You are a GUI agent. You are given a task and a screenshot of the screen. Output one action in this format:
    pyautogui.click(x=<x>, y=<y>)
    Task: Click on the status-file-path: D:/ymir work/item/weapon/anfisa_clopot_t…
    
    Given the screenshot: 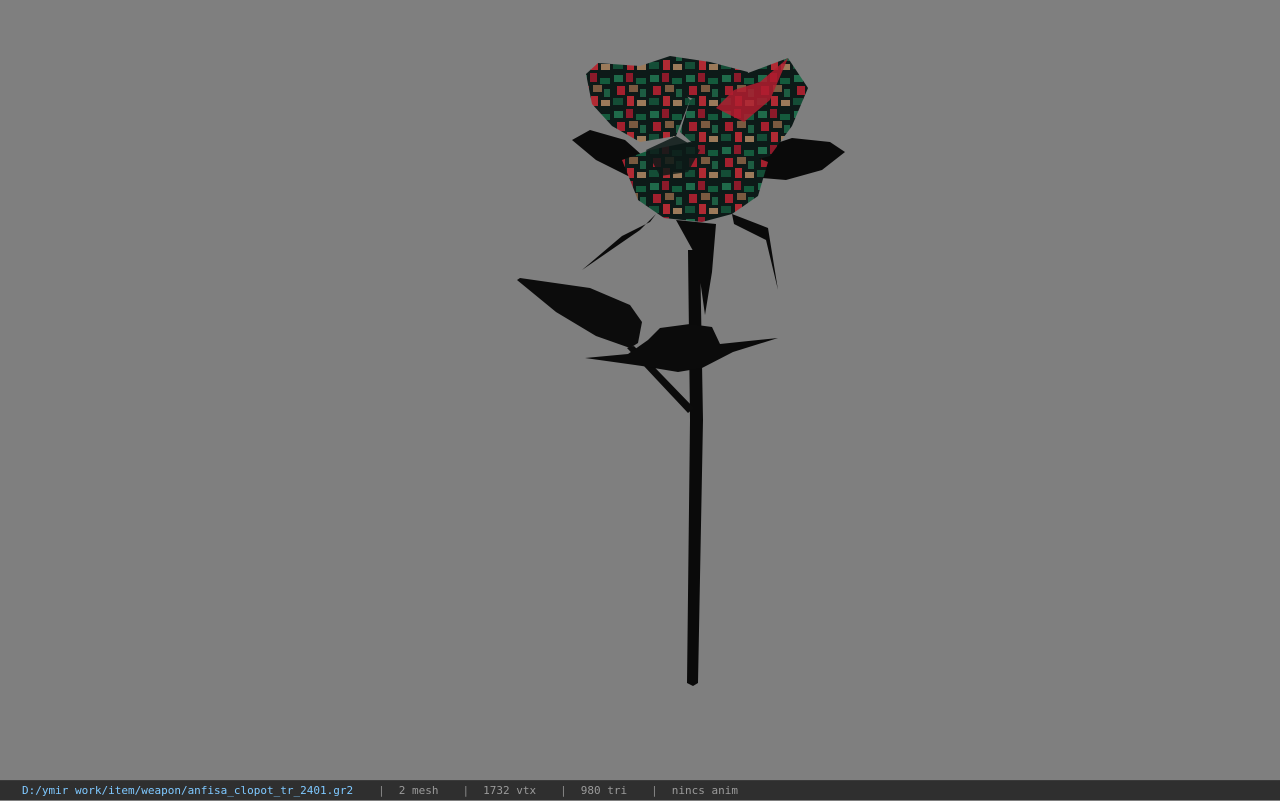 What is the action you would take?
    pyautogui.click(x=188, y=790)
    